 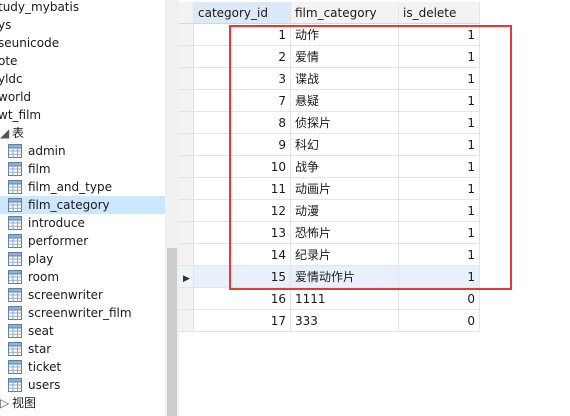 I want to click on column-header-is-delete: is_delete, so click(x=439, y=13).